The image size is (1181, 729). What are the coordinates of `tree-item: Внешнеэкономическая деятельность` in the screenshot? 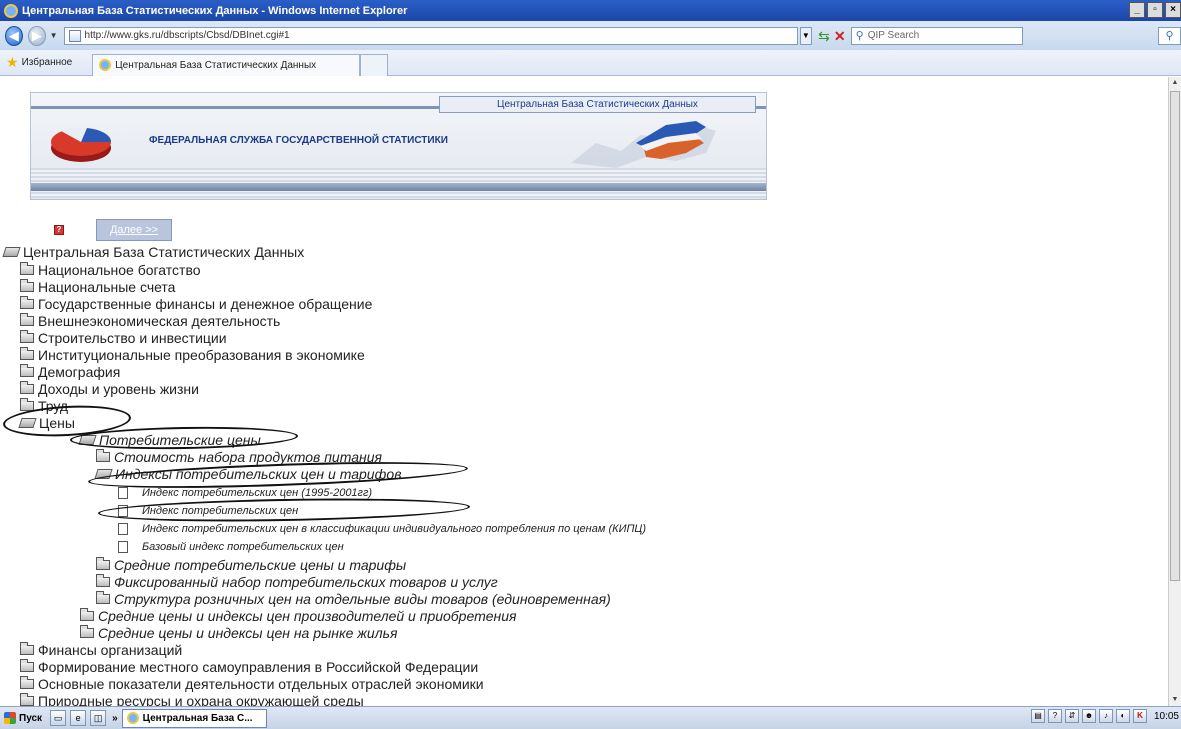 It's located at (150, 320).